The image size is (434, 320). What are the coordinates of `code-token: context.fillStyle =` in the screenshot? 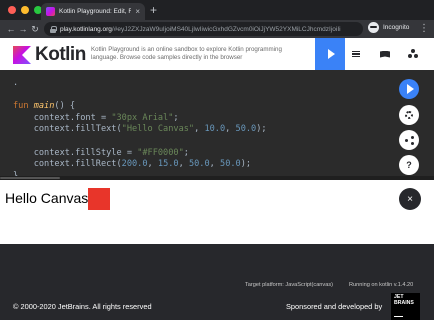 It's located at (75, 152).